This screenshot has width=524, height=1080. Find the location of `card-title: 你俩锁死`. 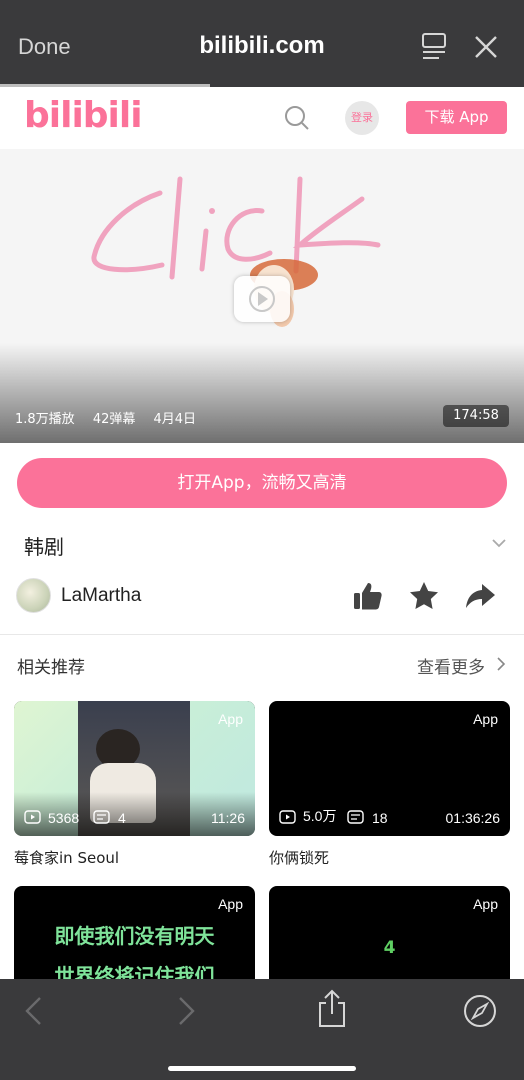

card-title: 你俩锁死 is located at coordinates (299, 857).